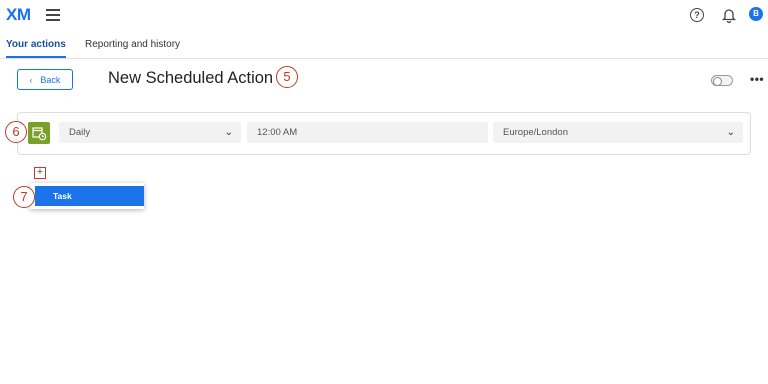  I want to click on question-circle-icon: ?, so click(697, 15).